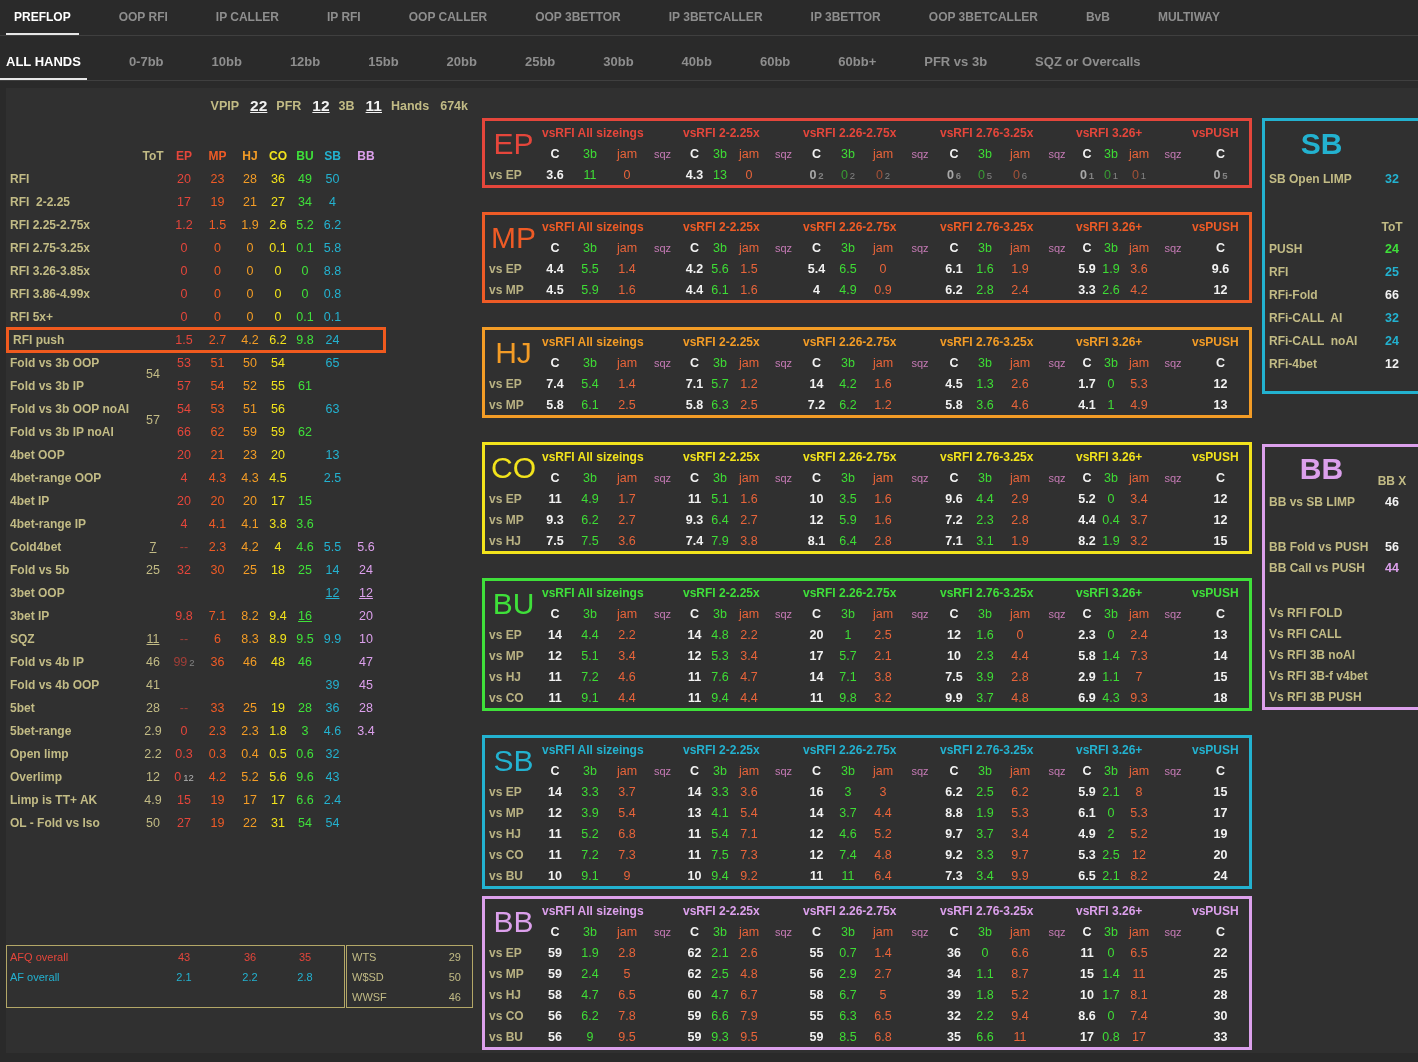  I want to click on table-cell: 8.2, so click(1139, 875).